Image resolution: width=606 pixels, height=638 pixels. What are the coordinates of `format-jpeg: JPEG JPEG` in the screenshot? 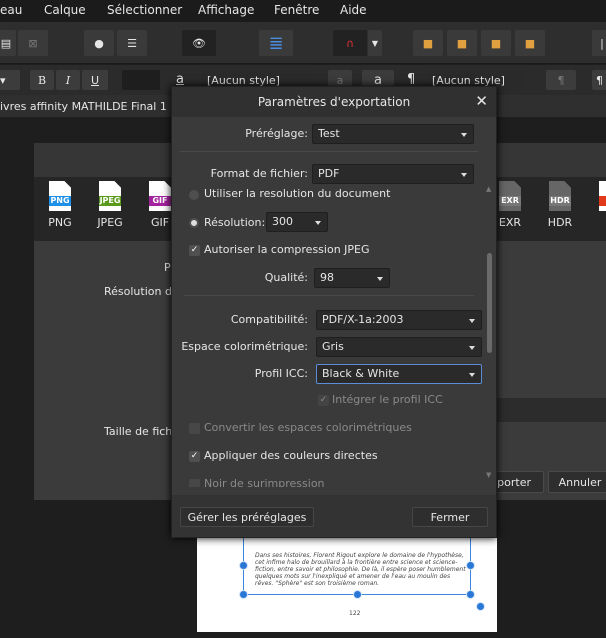 It's located at (110, 205).